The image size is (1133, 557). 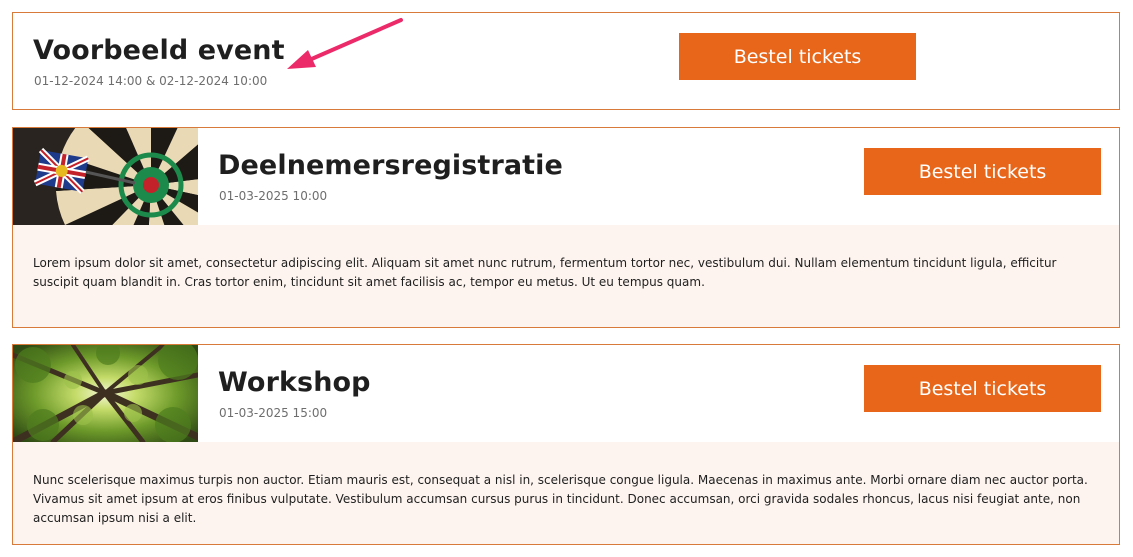 I want to click on event-title: Voorbeeld event, so click(x=159, y=50).